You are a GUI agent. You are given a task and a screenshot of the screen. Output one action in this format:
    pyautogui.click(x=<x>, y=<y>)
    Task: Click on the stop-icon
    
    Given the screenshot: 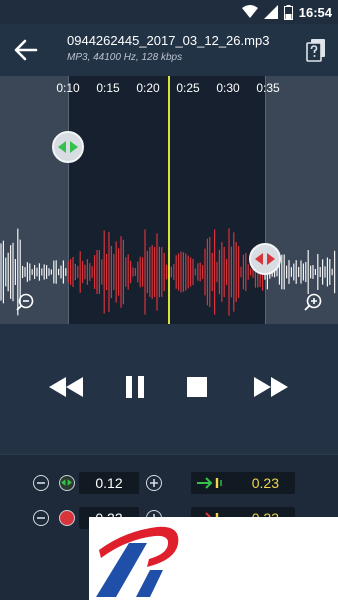 What is the action you would take?
    pyautogui.click(x=197, y=387)
    